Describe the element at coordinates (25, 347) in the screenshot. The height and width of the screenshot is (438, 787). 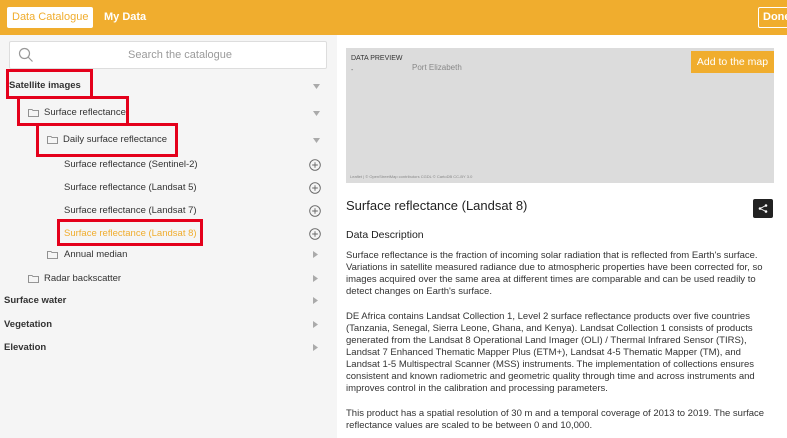
I see `tree-label: Elevation` at that location.